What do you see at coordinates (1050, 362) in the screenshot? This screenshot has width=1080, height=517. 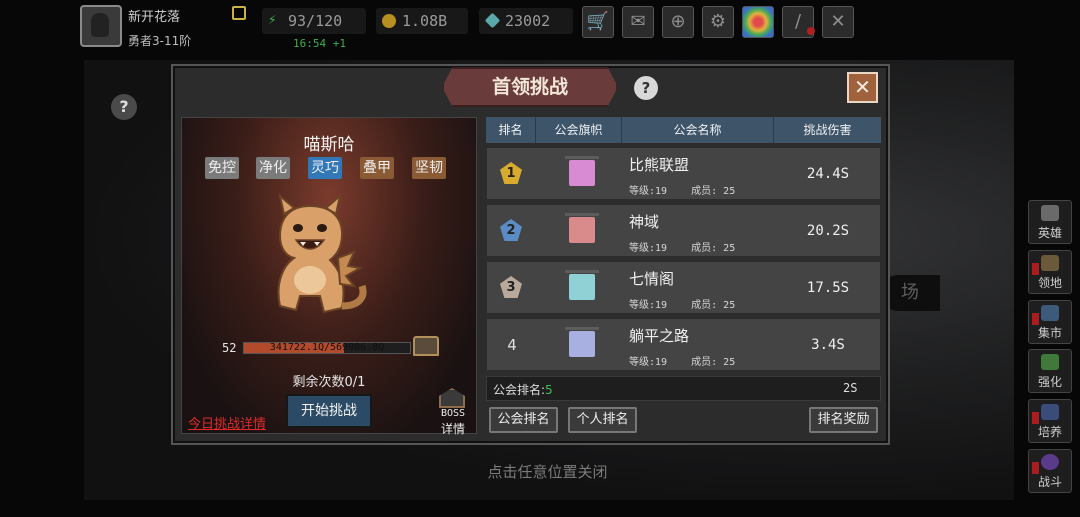 I see `enhance-icon` at bounding box center [1050, 362].